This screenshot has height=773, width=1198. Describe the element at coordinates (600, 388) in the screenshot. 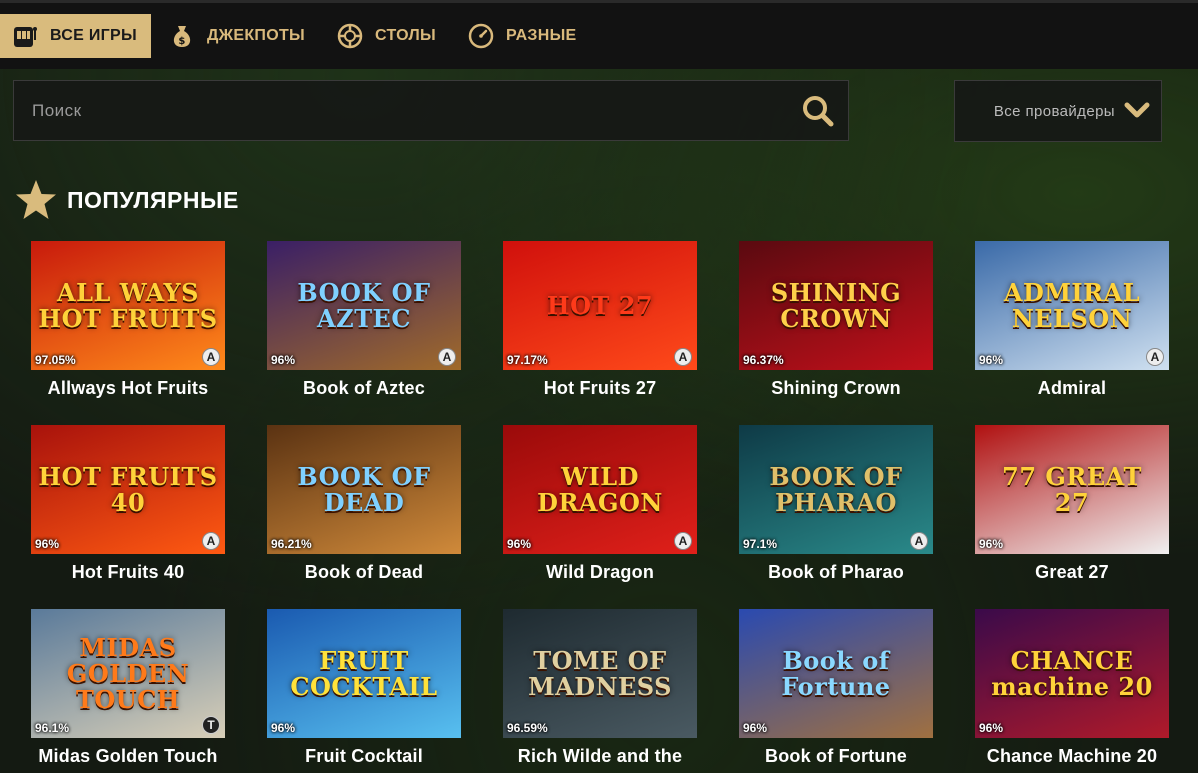

I see `game-title: Hot Fruits 27` at that location.